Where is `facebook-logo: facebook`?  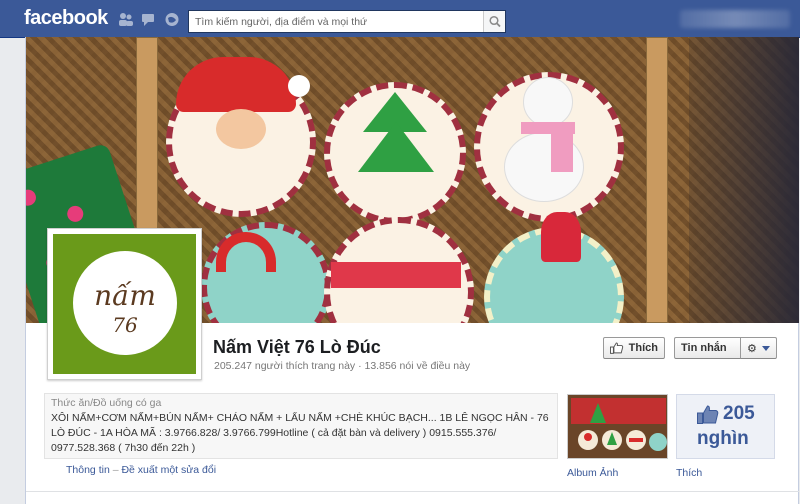 facebook-logo: facebook is located at coordinates (66, 18).